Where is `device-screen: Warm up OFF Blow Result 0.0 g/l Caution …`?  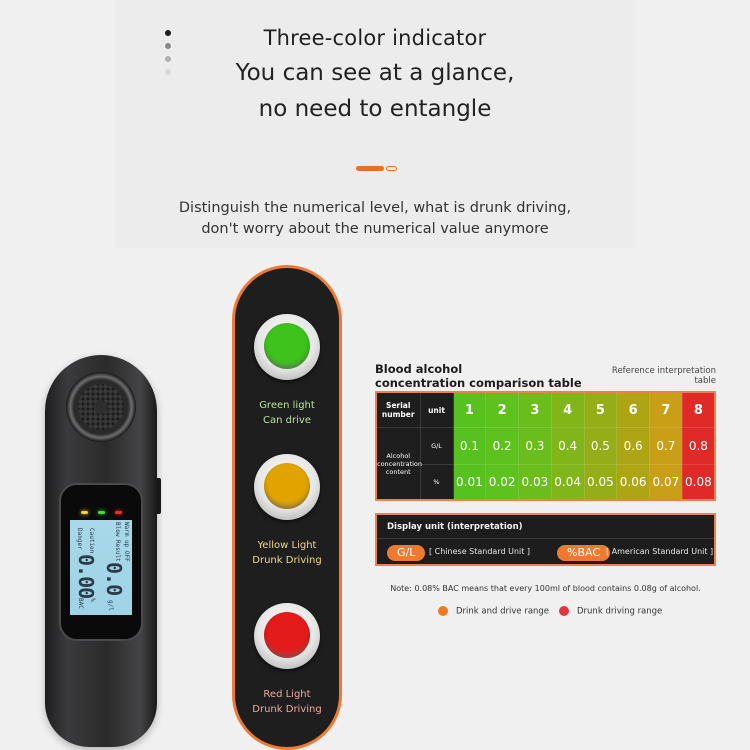 device-screen: Warm up OFF Blow Result 0.0 g/l Caution … is located at coordinates (101, 562).